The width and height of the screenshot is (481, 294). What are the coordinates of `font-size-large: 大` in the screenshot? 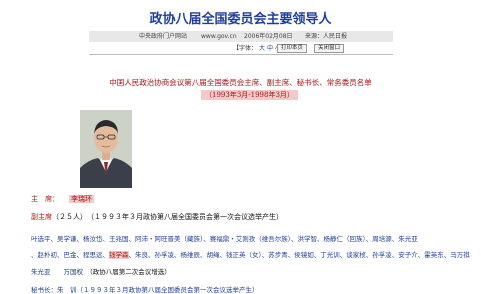 It's located at (262, 48).